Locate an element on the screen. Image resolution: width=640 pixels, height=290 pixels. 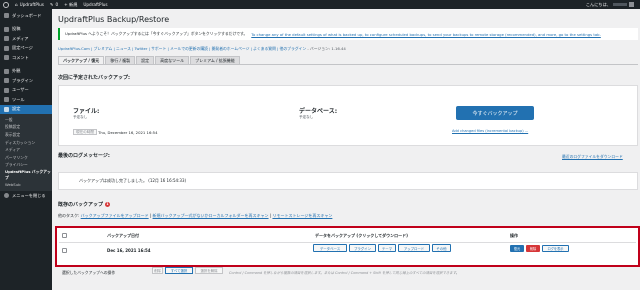
admin-bar-comments: ✎ 0 is located at coordinates (54, 4).